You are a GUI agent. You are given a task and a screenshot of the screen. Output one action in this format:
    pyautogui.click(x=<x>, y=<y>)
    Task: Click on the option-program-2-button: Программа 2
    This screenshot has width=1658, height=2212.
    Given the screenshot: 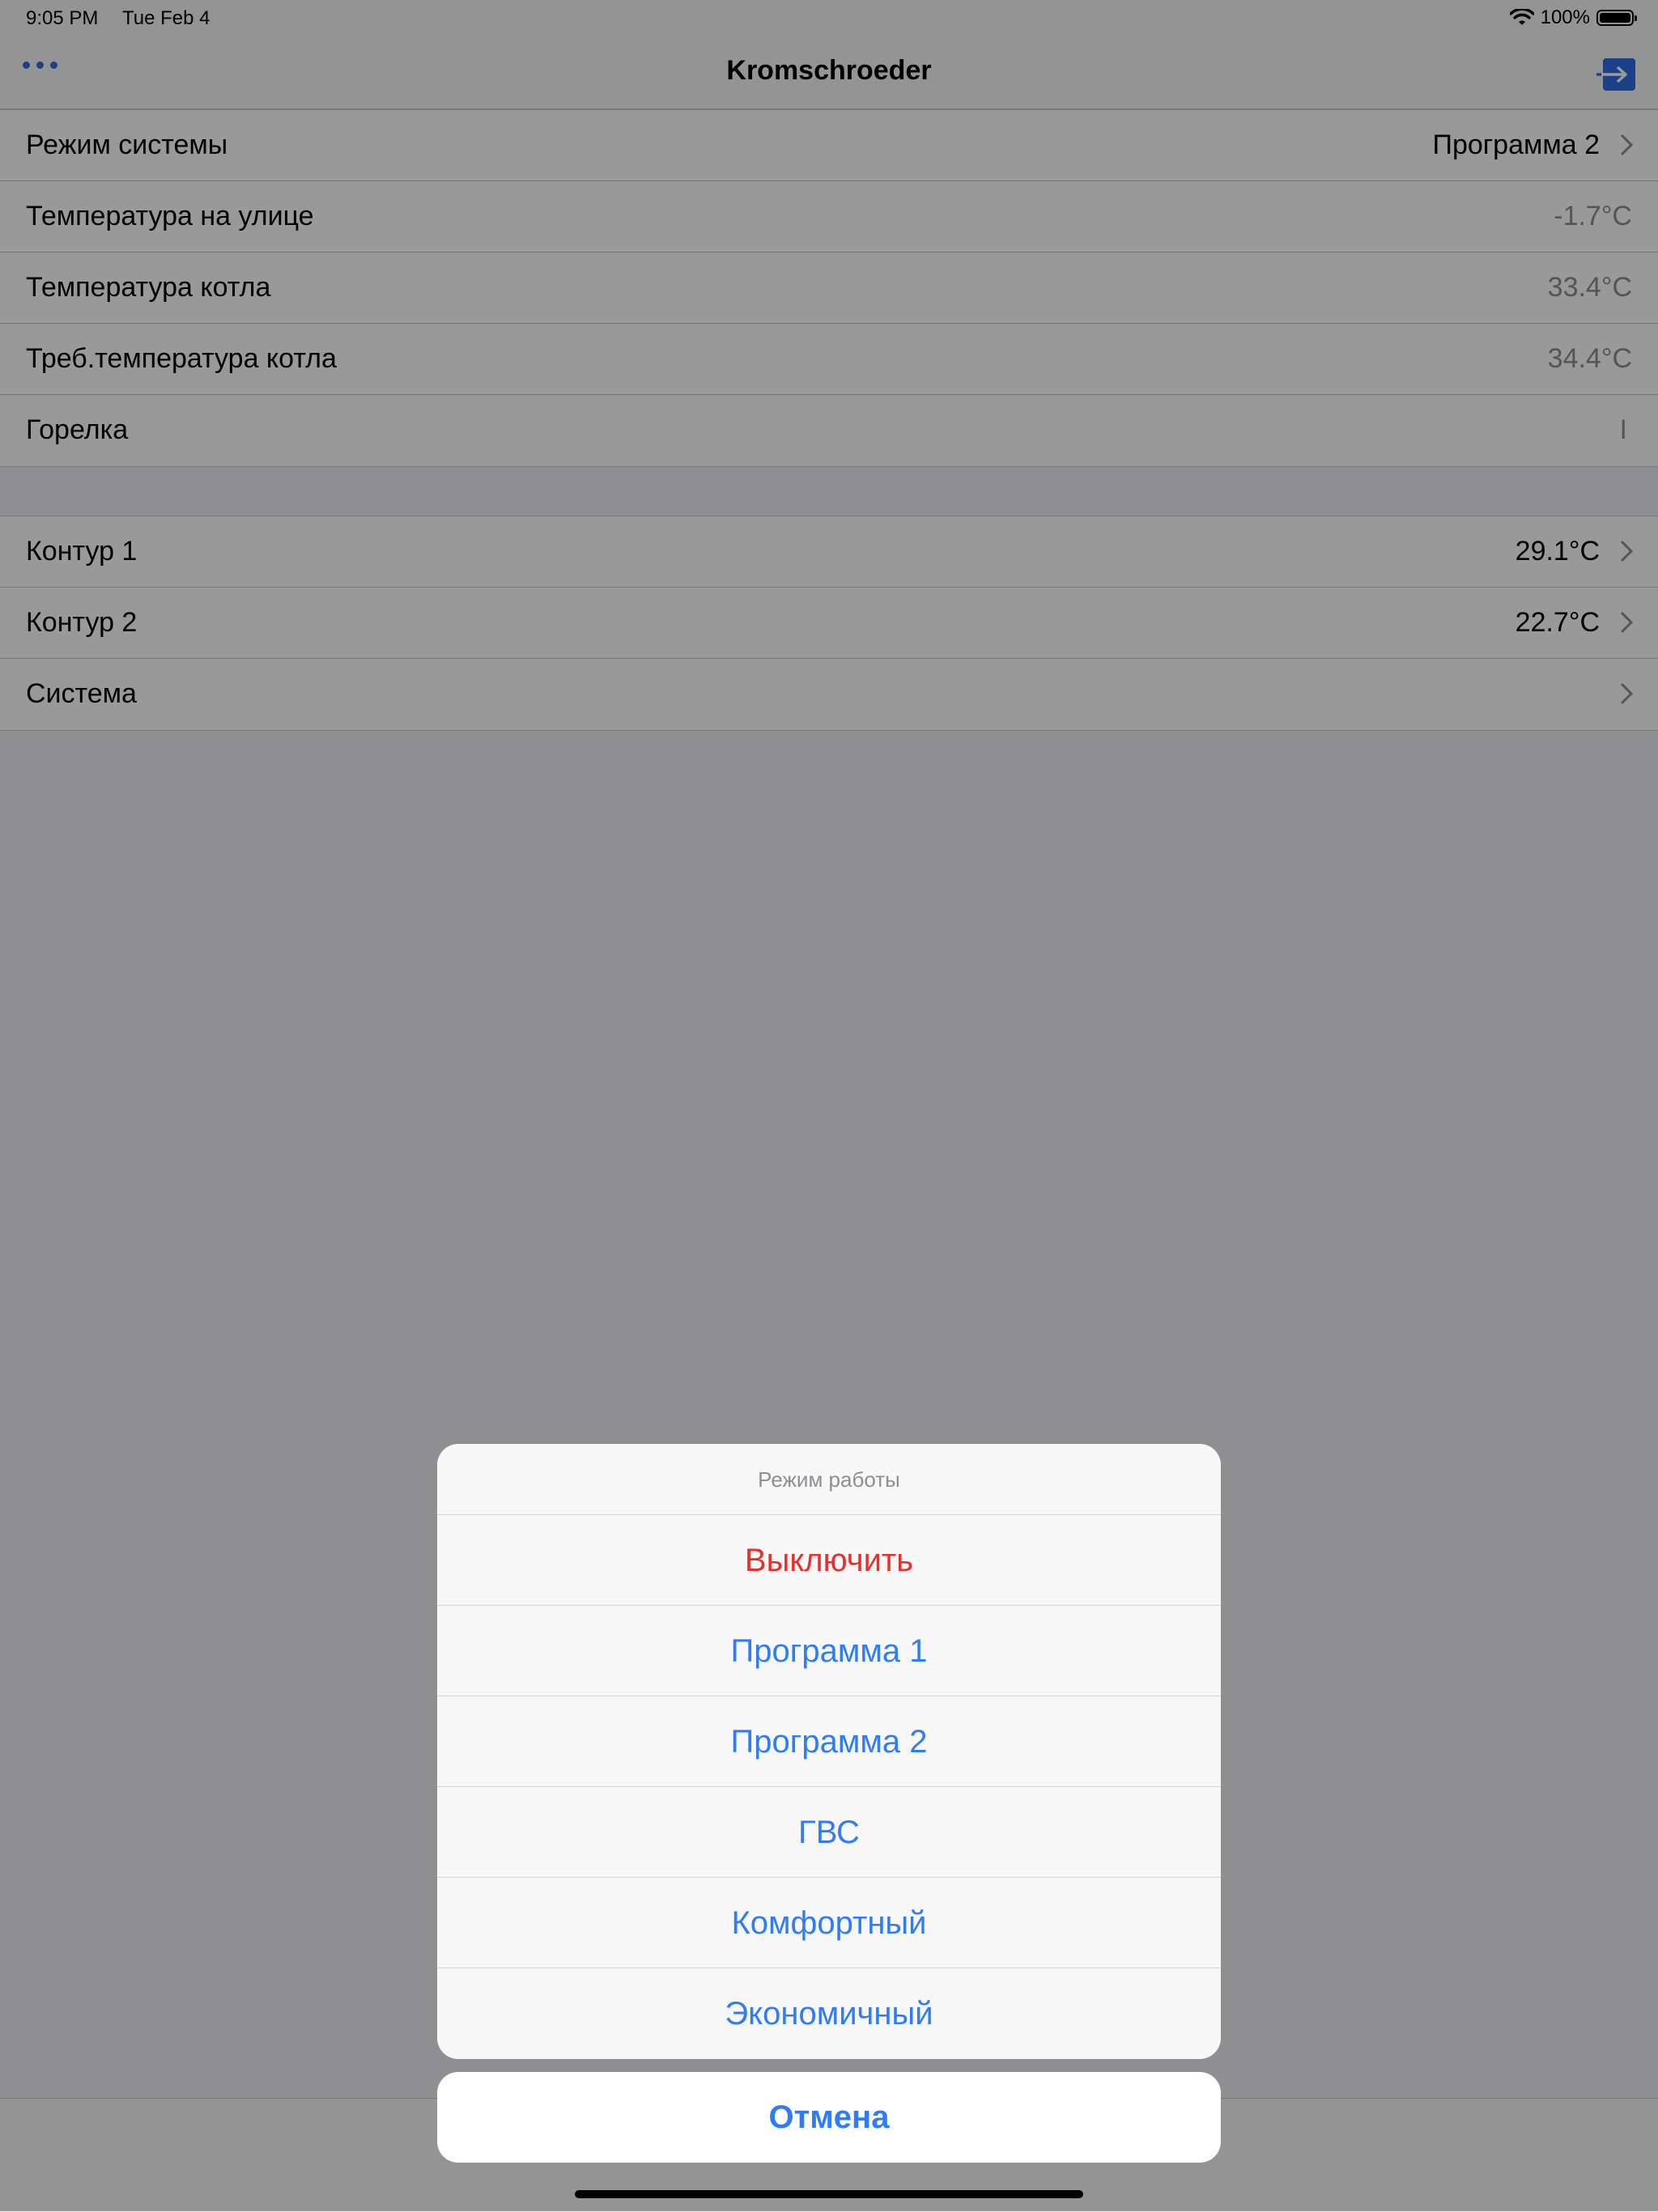 What is the action you would take?
    pyautogui.click(x=829, y=1741)
    